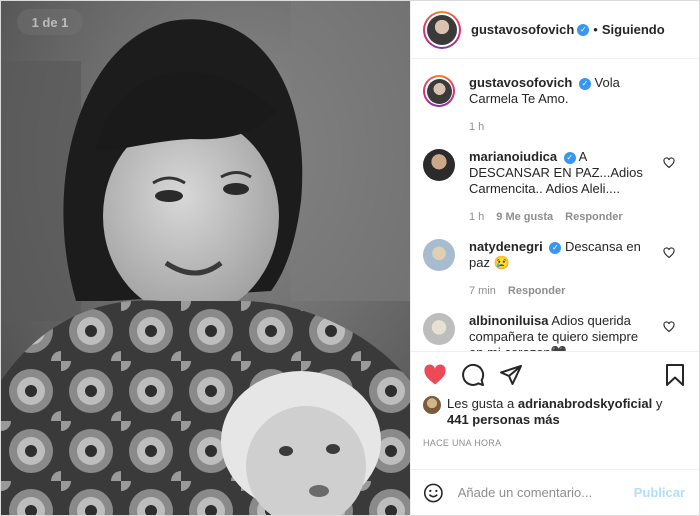  What do you see at coordinates (439, 91) in the screenshot?
I see `caption-avatar` at bounding box center [439, 91].